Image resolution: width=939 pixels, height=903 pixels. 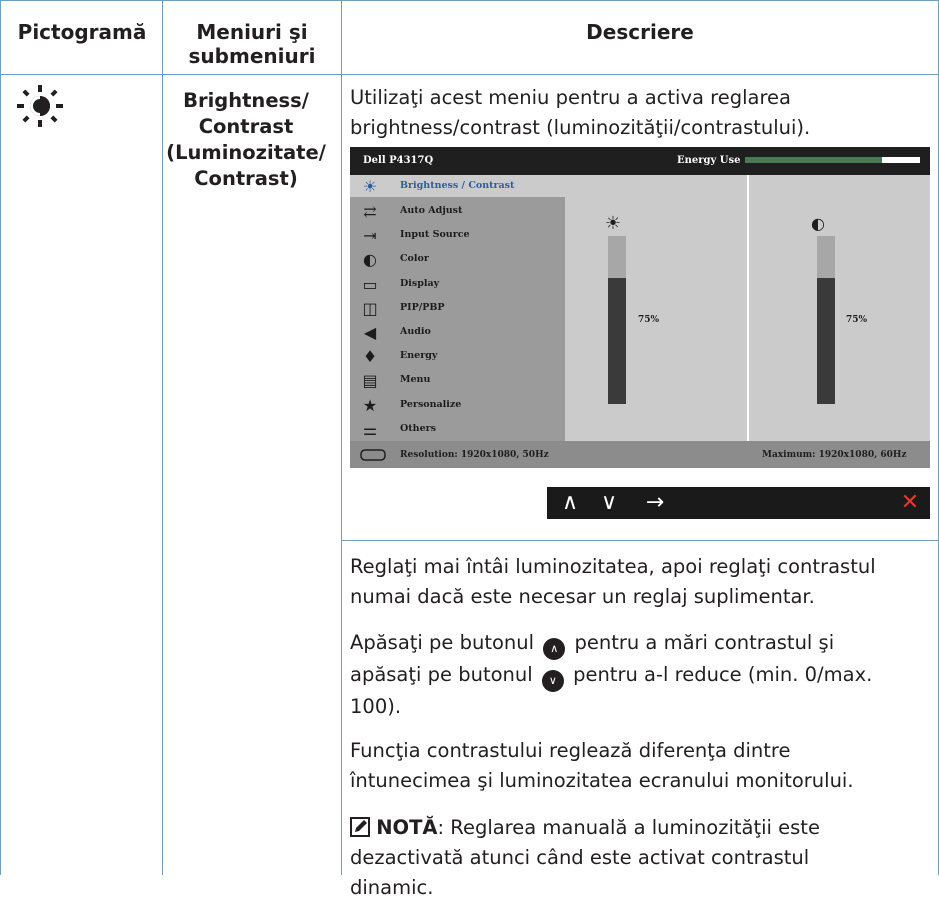 I want to click on paragraph-2-line1-end: pentru a mări contrastul şi, so click(x=704, y=642).